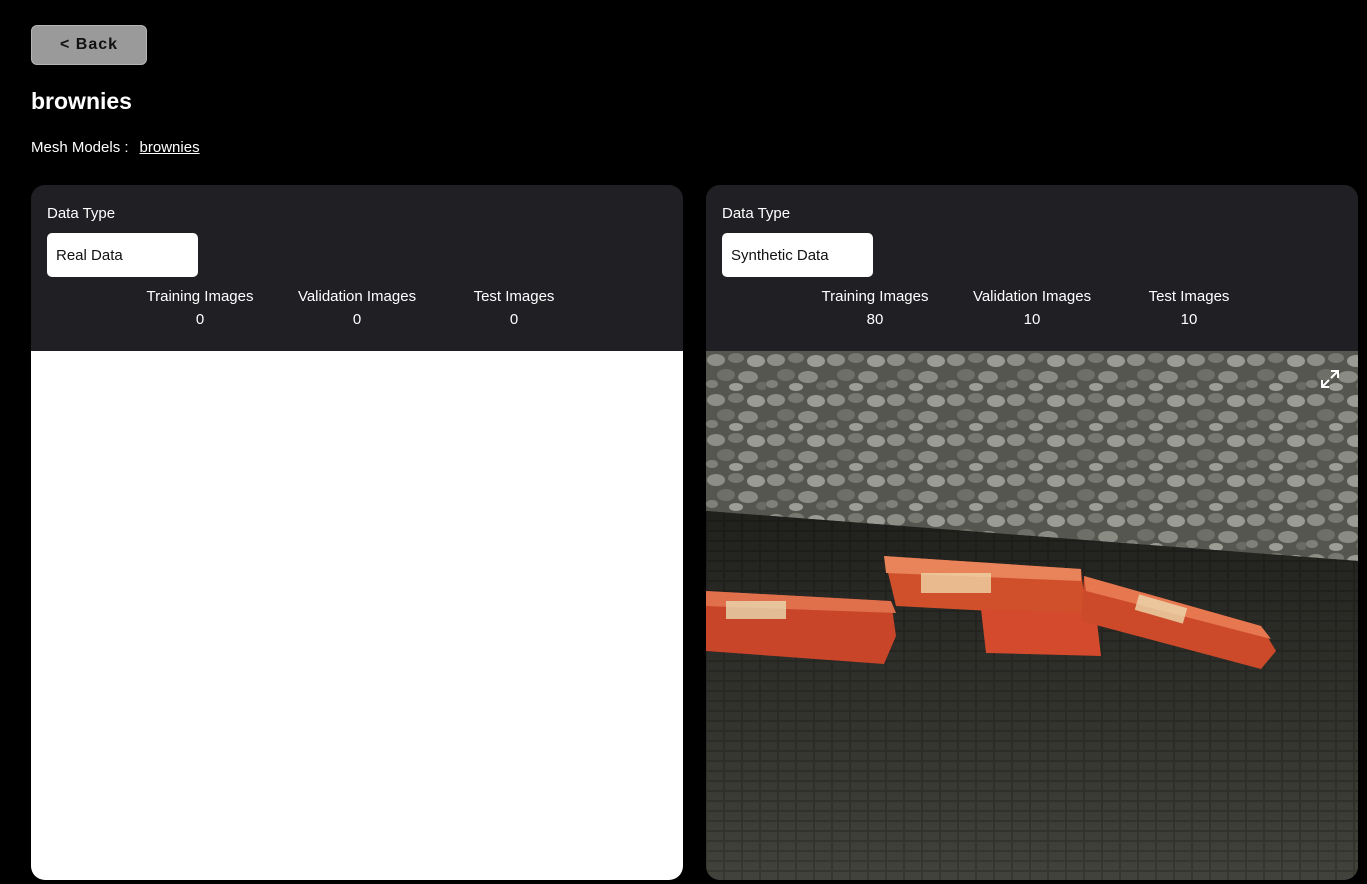 The height and width of the screenshot is (884, 1367). I want to click on mesh-model-link: brownies, so click(170, 147).